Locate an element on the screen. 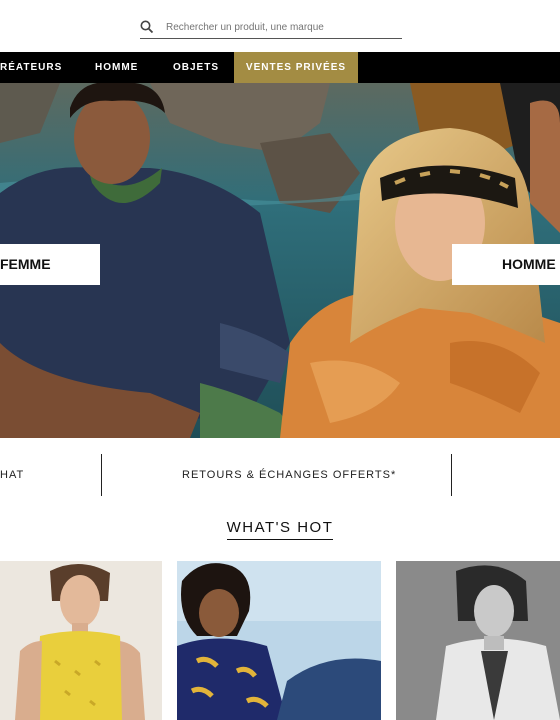 The width and height of the screenshot is (560, 720). search-icon is located at coordinates (147, 27).